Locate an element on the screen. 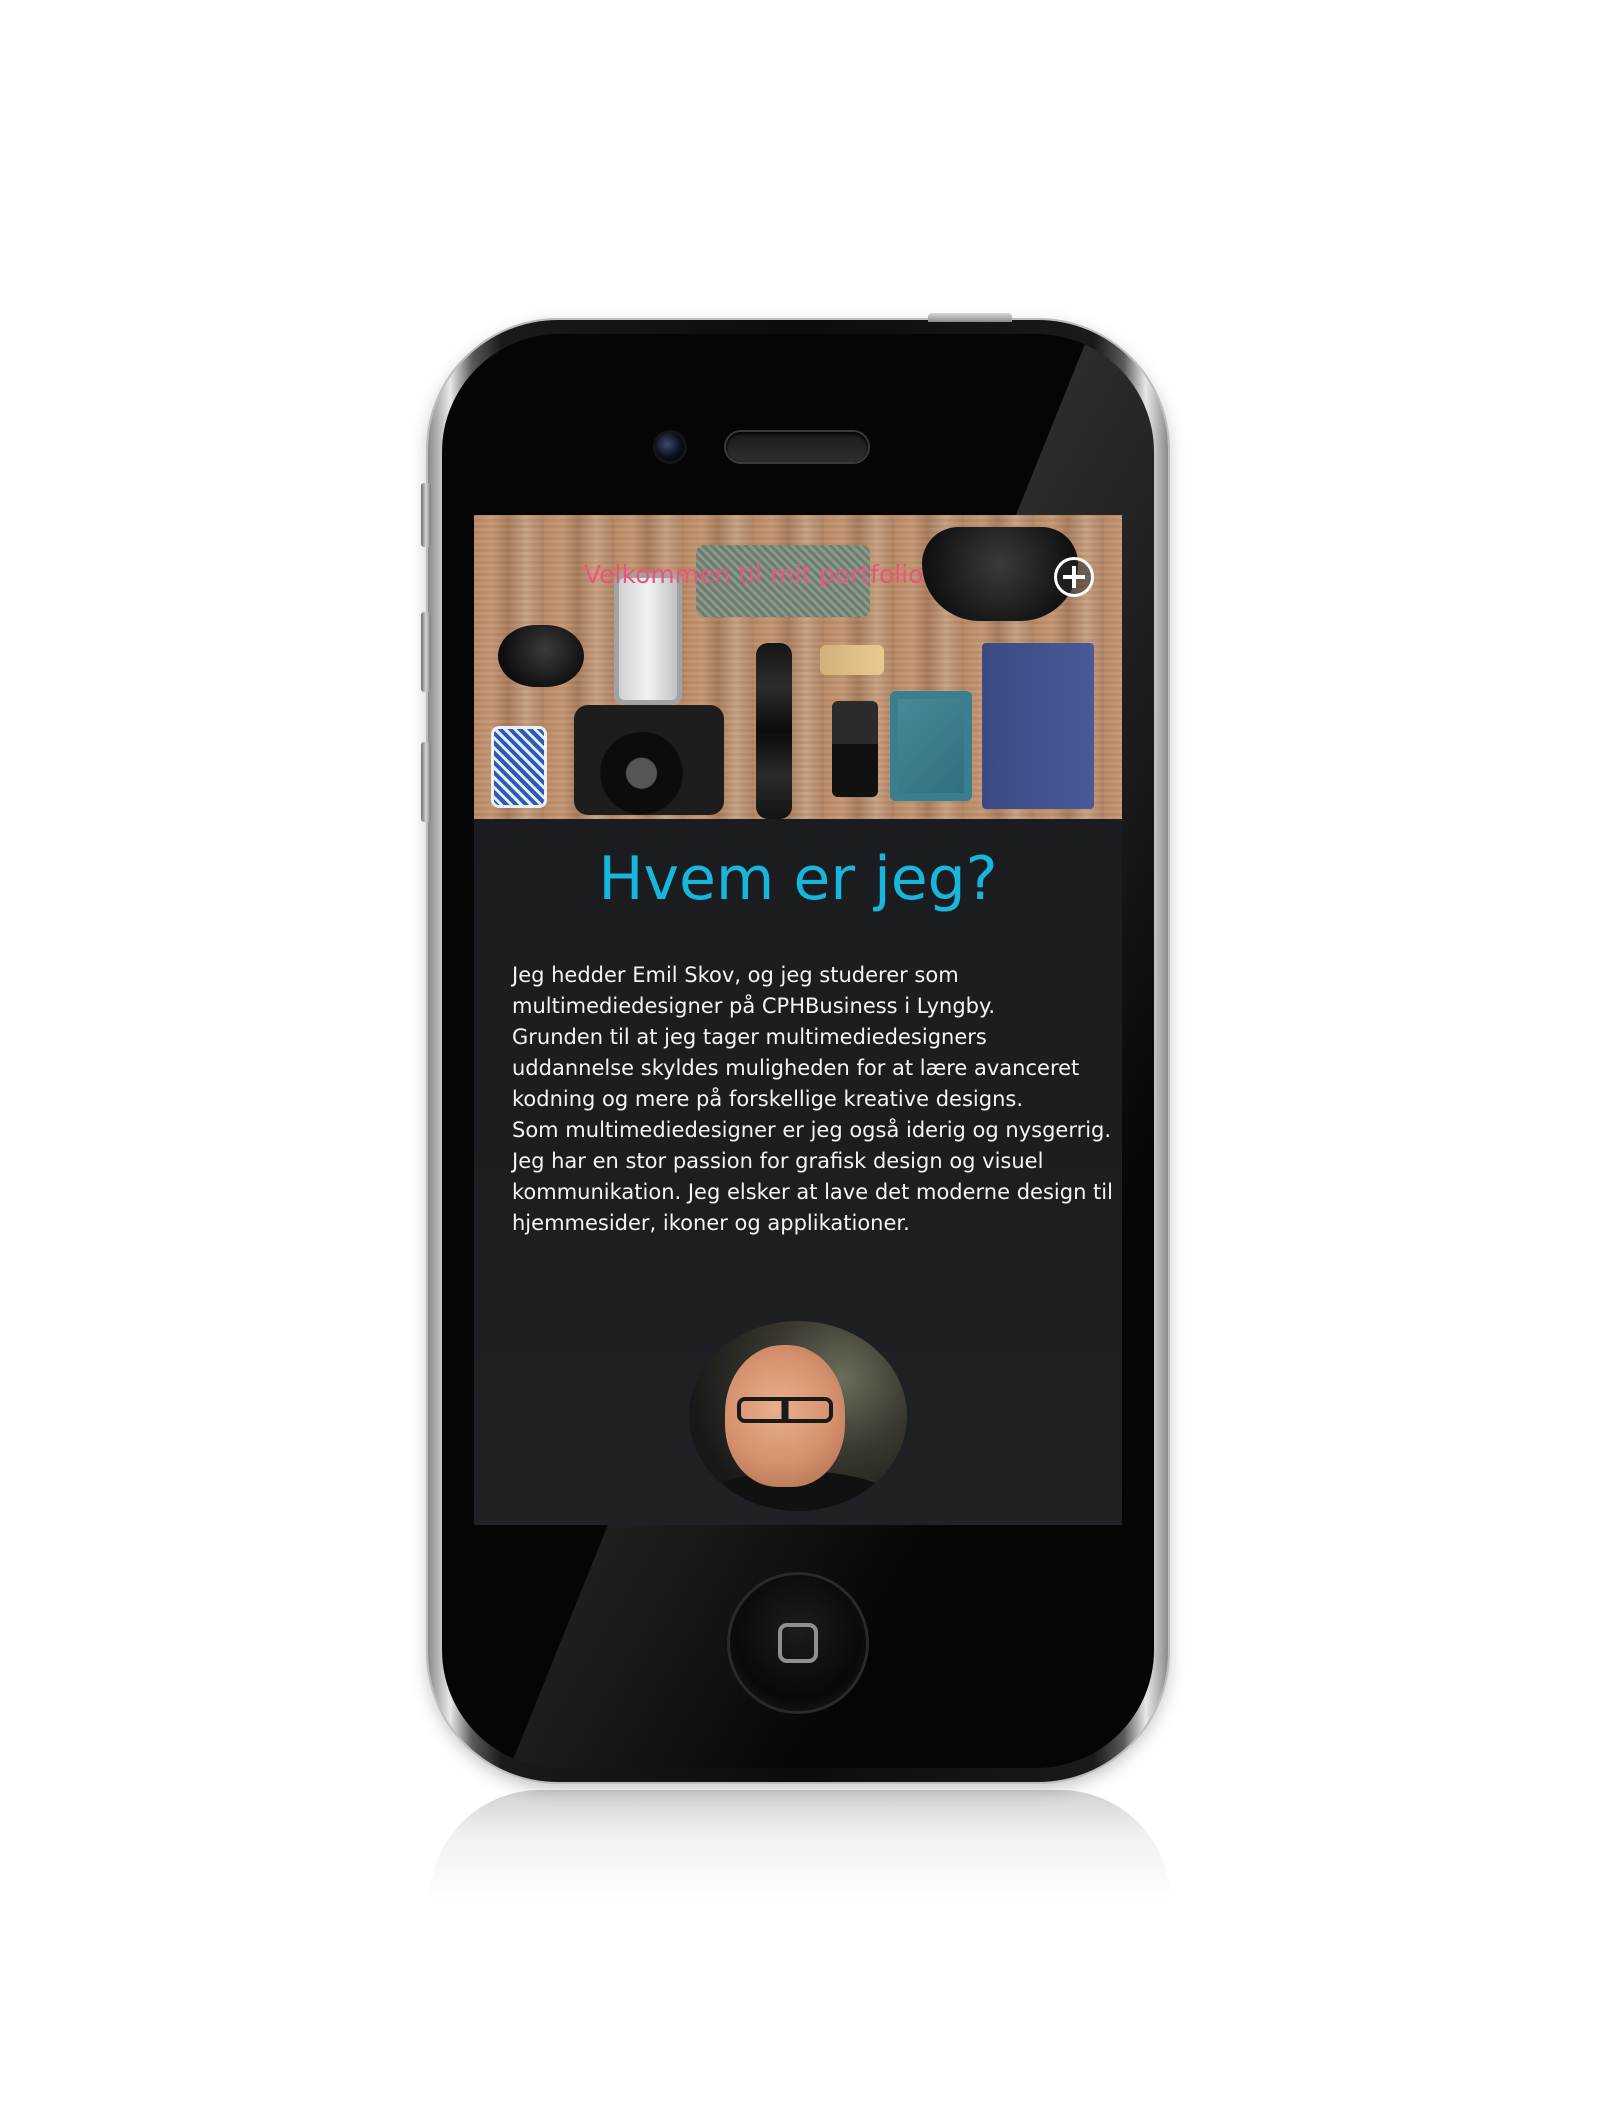 Image resolution: width=1600 pixels, height=2121 pixels. home-button is located at coordinates (798, 1643).